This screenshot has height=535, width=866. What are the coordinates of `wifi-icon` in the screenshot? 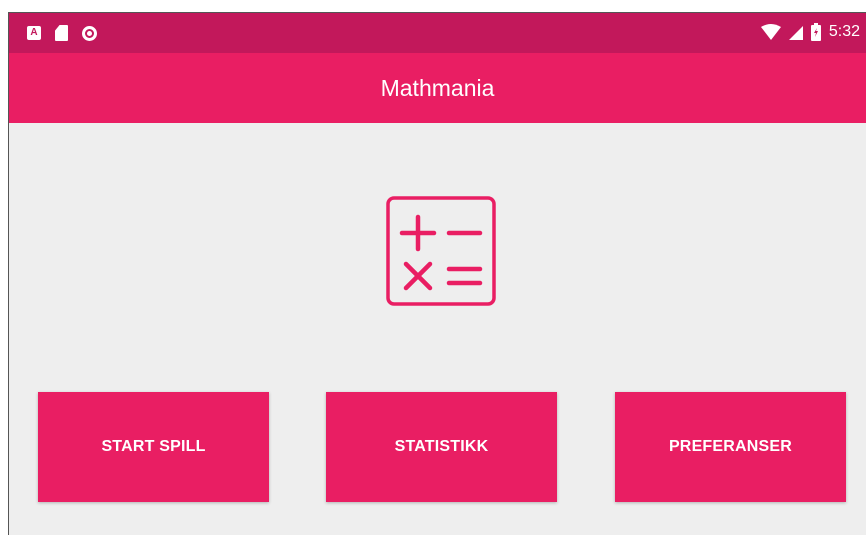 It's located at (770, 32).